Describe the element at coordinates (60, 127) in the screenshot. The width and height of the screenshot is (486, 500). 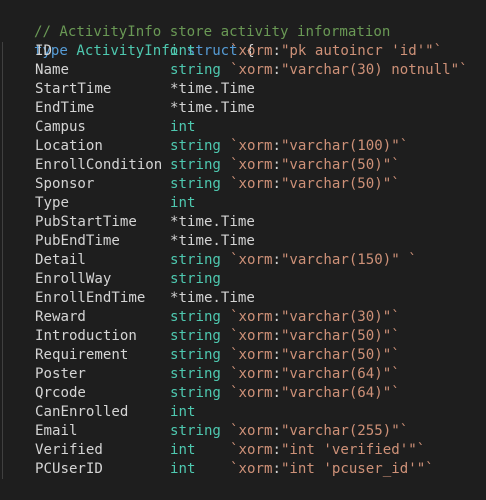
I see `field-name: Campus` at that location.